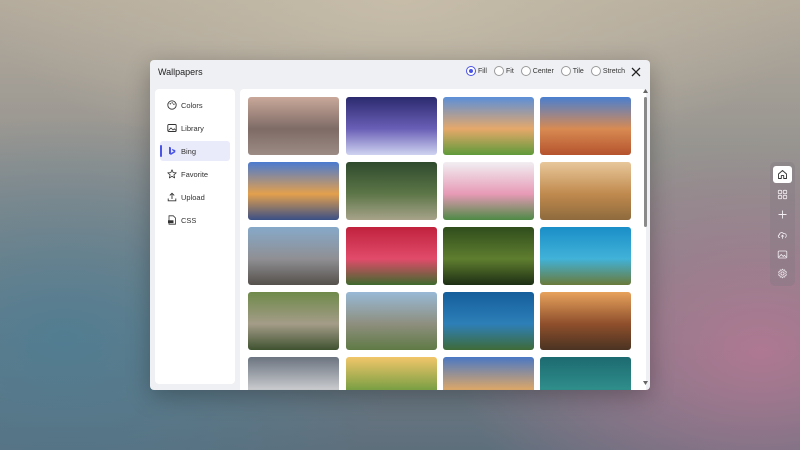 The image size is (800, 450). I want to click on sidebar-item-library: Library, so click(195, 128).